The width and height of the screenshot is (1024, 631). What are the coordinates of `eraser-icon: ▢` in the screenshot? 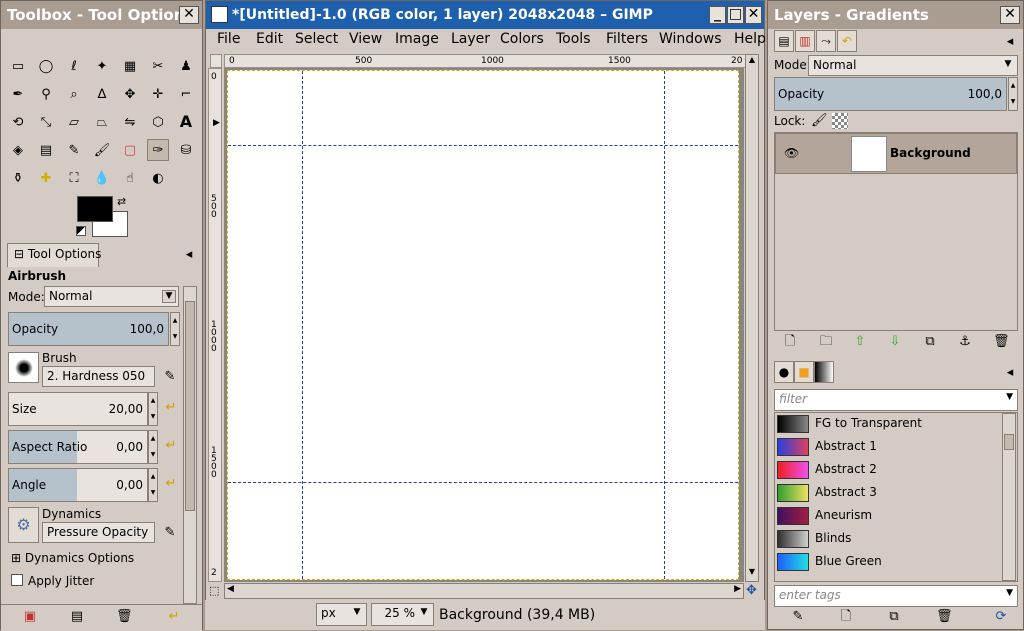 It's located at (130, 150).